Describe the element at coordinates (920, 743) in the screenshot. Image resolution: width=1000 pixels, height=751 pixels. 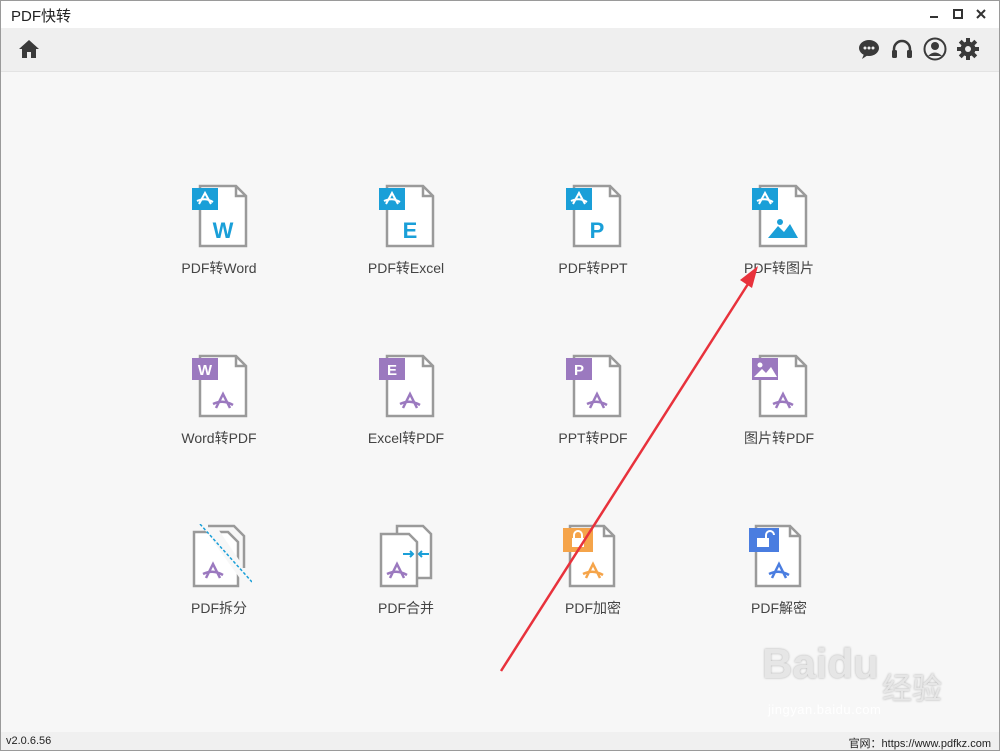
I see `website-link: 官网：https://www.pdfkz.com` at that location.